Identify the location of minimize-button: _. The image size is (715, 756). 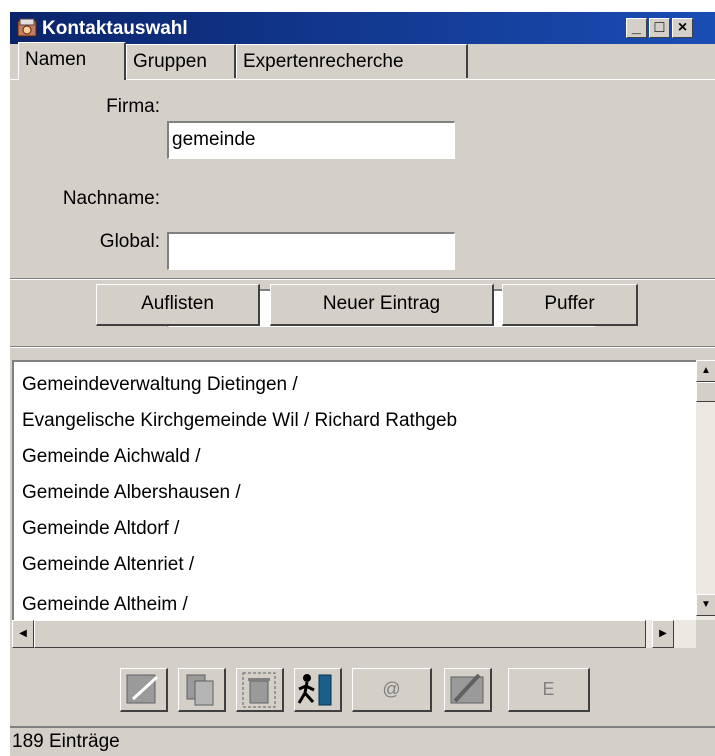
(636, 28).